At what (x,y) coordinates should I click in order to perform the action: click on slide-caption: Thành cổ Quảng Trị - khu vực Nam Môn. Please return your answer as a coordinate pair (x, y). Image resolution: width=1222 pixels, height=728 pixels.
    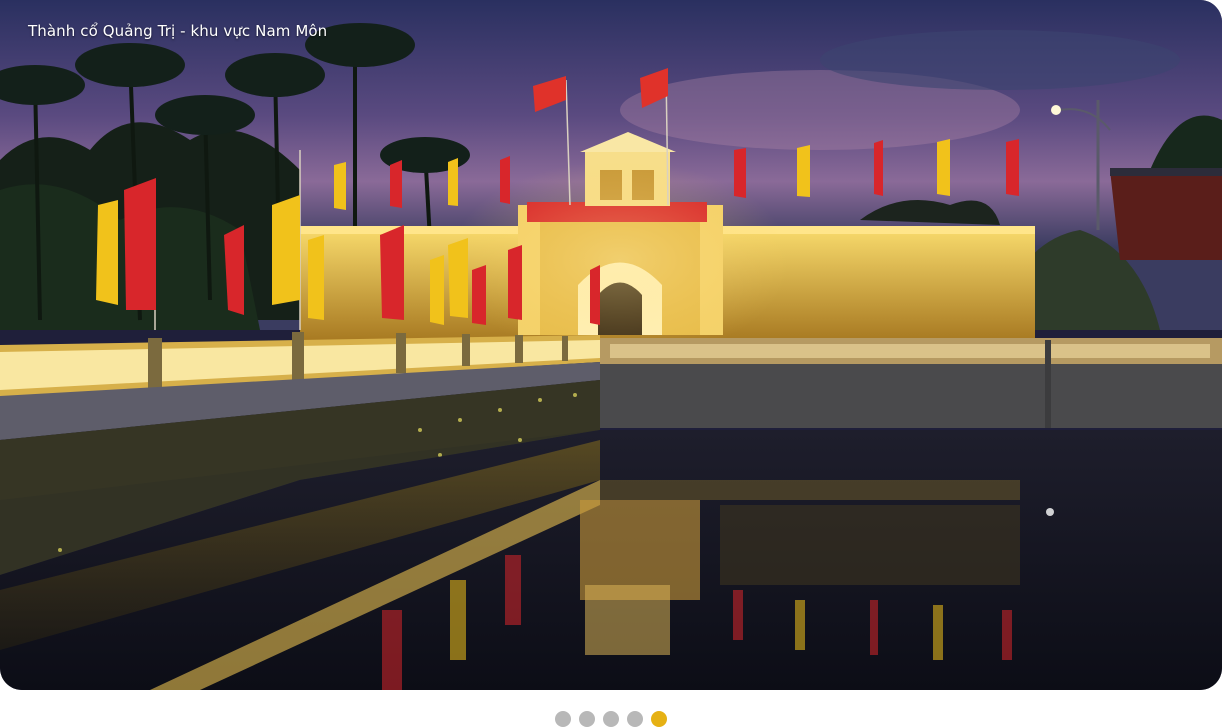
    Looking at the image, I should click on (178, 31).